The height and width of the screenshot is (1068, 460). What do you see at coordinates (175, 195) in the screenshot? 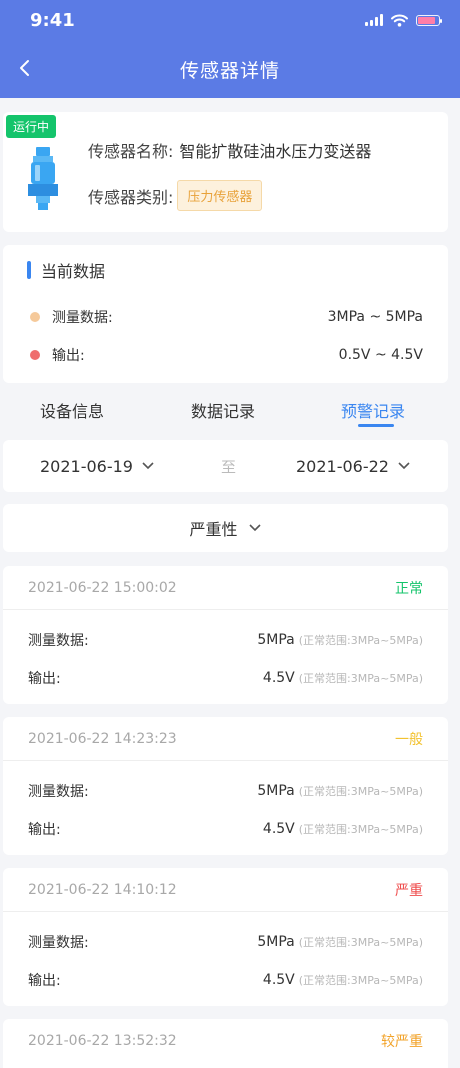
I see `sensor-type-row: 传感器类别: 压力传感器` at bounding box center [175, 195].